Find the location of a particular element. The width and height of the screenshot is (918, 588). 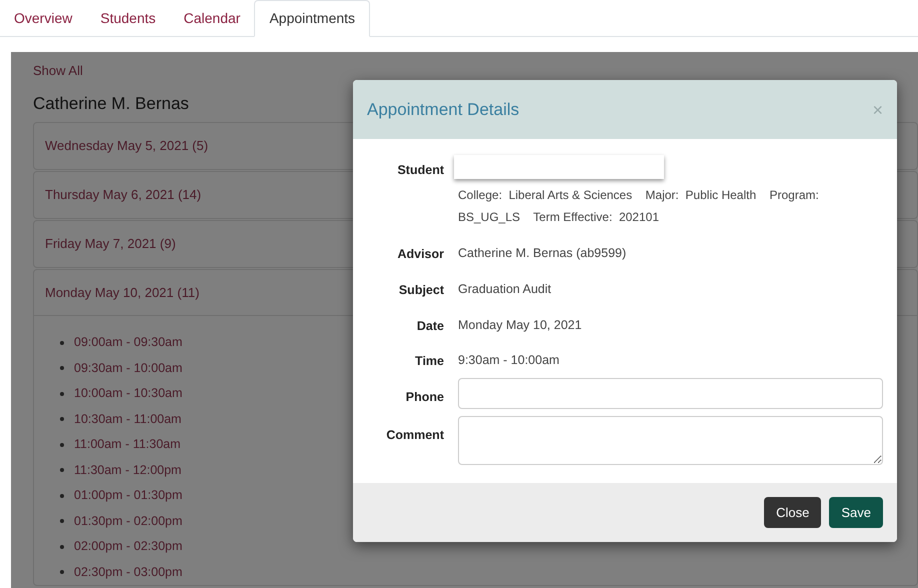

field-label: Advisor is located at coordinates (420, 254).